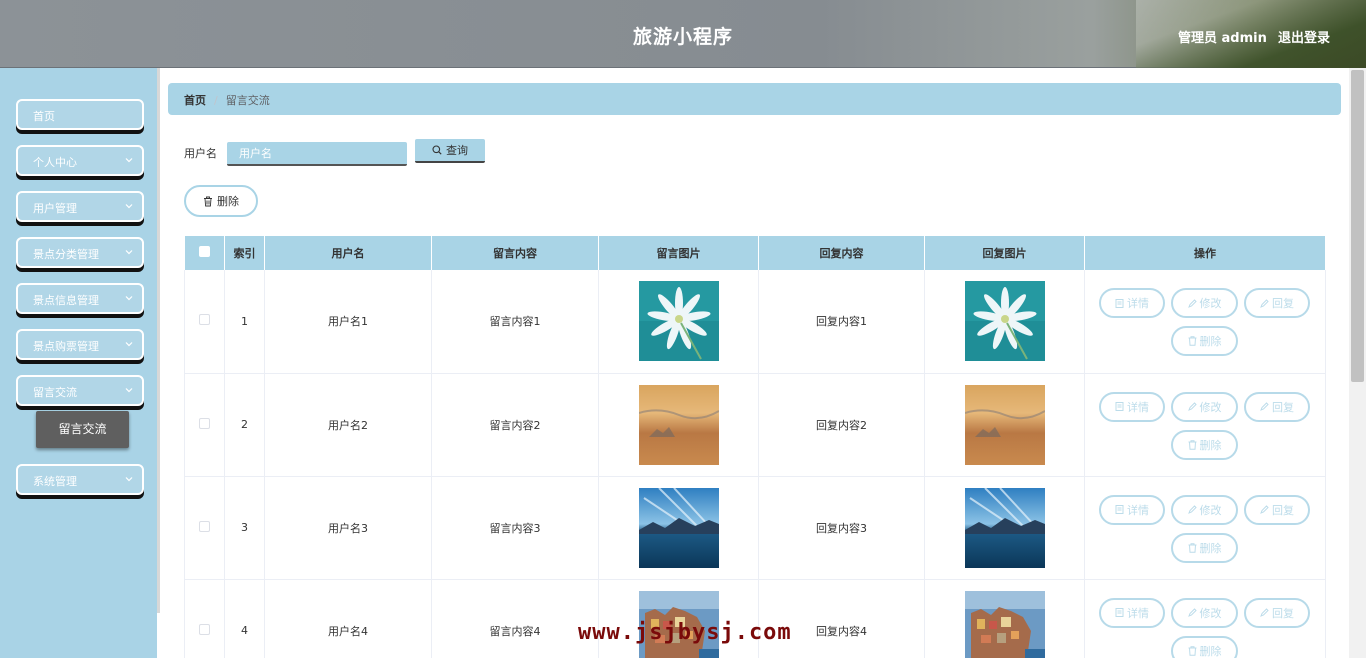 This screenshot has width=1366, height=658. What do you see at coordinates (685, 632) in the screenshot?
I see `watermark: www.jsjbysj.com` at bounding box center [685, 632].